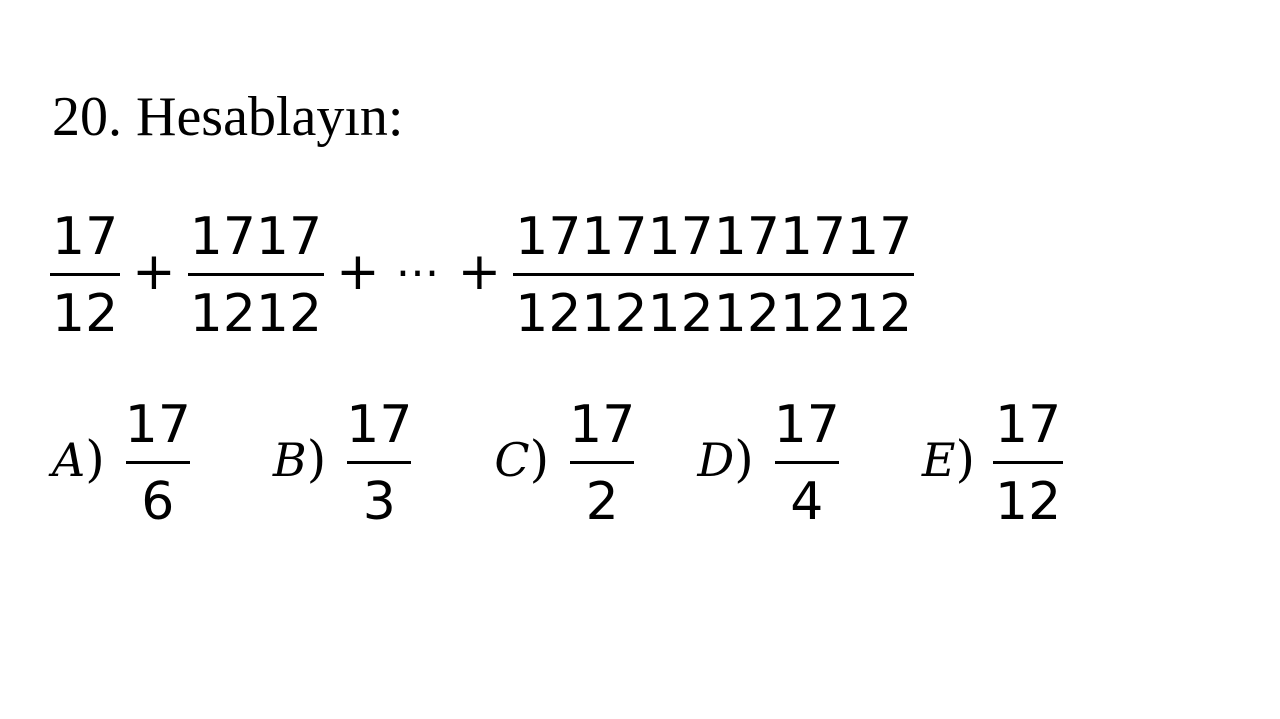 This screenshot has width=1280, height=719. Describe the element at coordinates (992, 463) in the screenshot. I see `answer-option-e: E ) 17 12` at that location.